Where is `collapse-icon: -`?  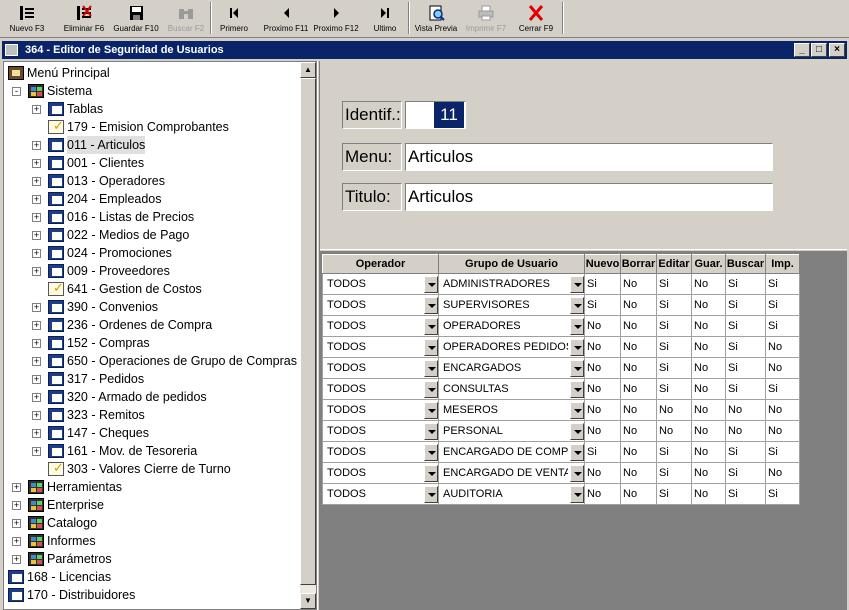
collapse-icon: - is located at coordinates (16, 91).